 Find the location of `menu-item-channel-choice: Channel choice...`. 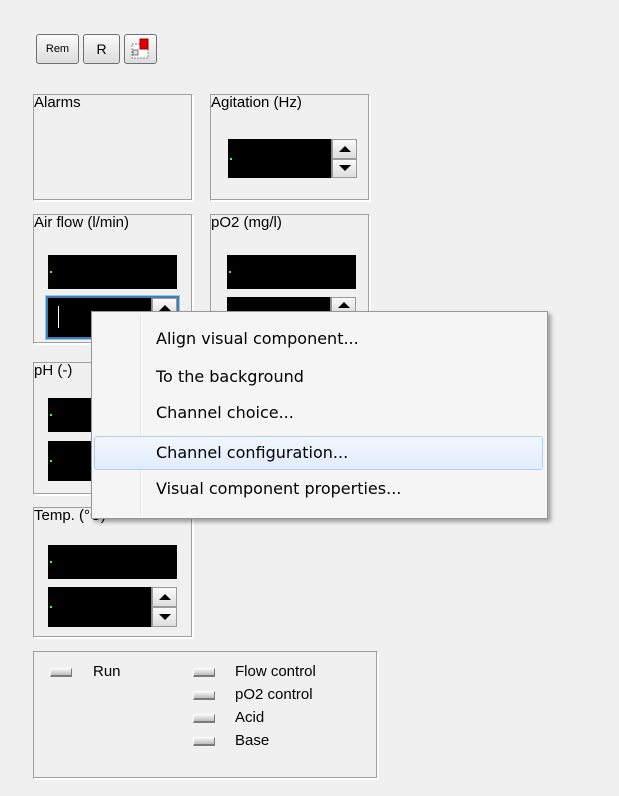

menu-item-channel-choice: Channel choice... is located at coordinates (318, 413).